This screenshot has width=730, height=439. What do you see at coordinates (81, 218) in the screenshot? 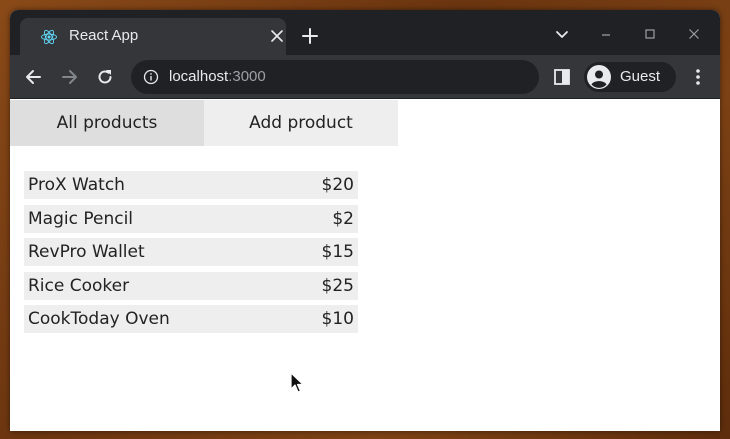
I see `product-name: Magic Pencil` at bounding box center [81, 218].